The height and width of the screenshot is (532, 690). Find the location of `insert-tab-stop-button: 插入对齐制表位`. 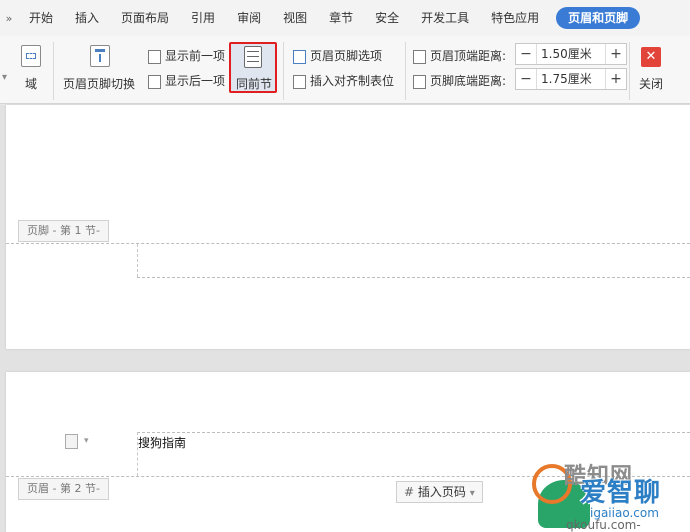

insert-tab-stop-button: 插入对齐制表位 is located at coordinates (343, 80).